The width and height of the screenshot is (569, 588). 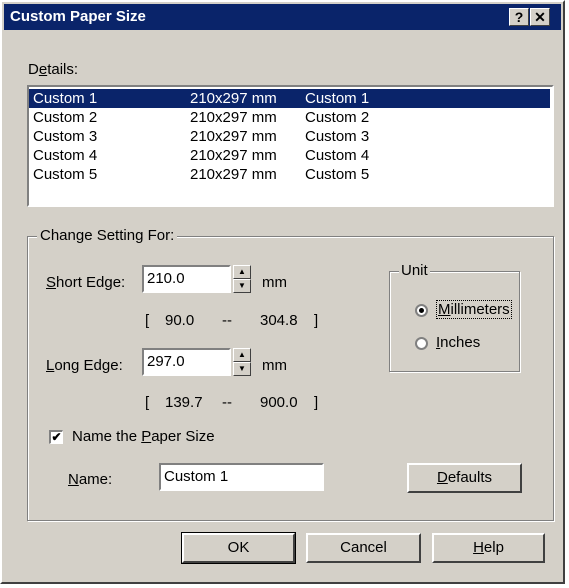 I want to click on name-label-rest: ame:, so click(x=95, y=479).